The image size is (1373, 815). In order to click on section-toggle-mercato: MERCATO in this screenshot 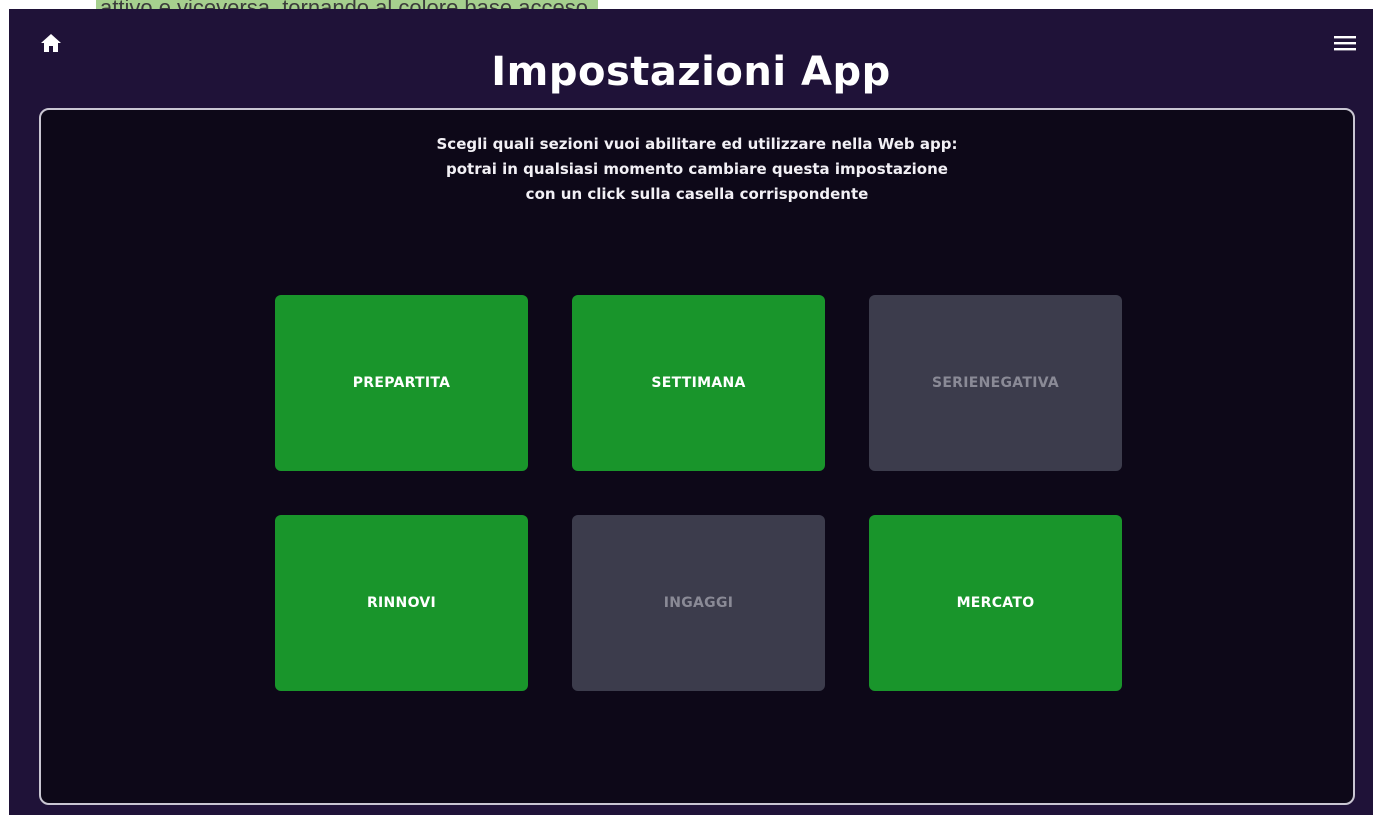, I will do `click(995, 603)`.